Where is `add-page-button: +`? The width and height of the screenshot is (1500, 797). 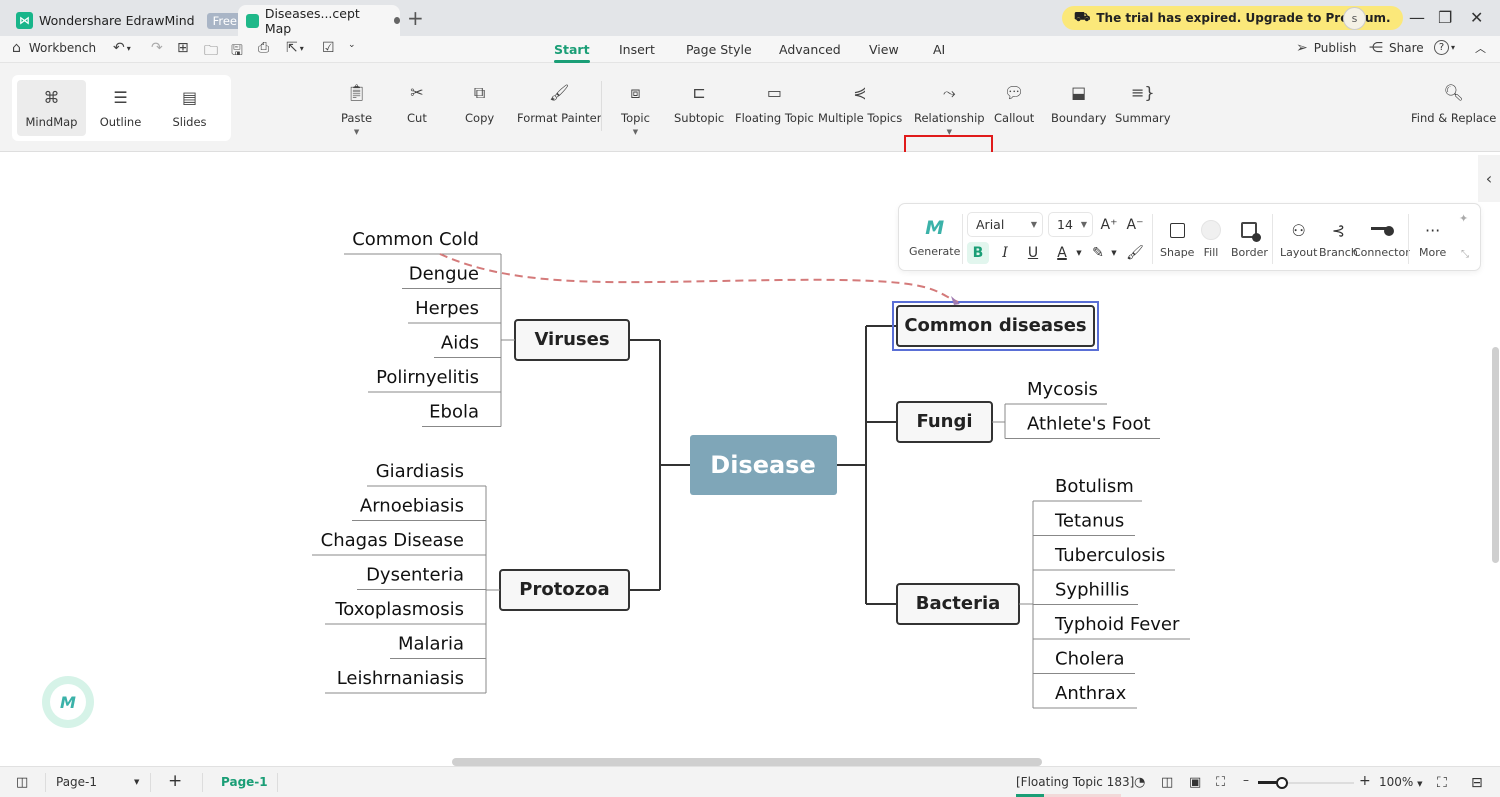
add-page-button: + is located at coordinates (175, 781).